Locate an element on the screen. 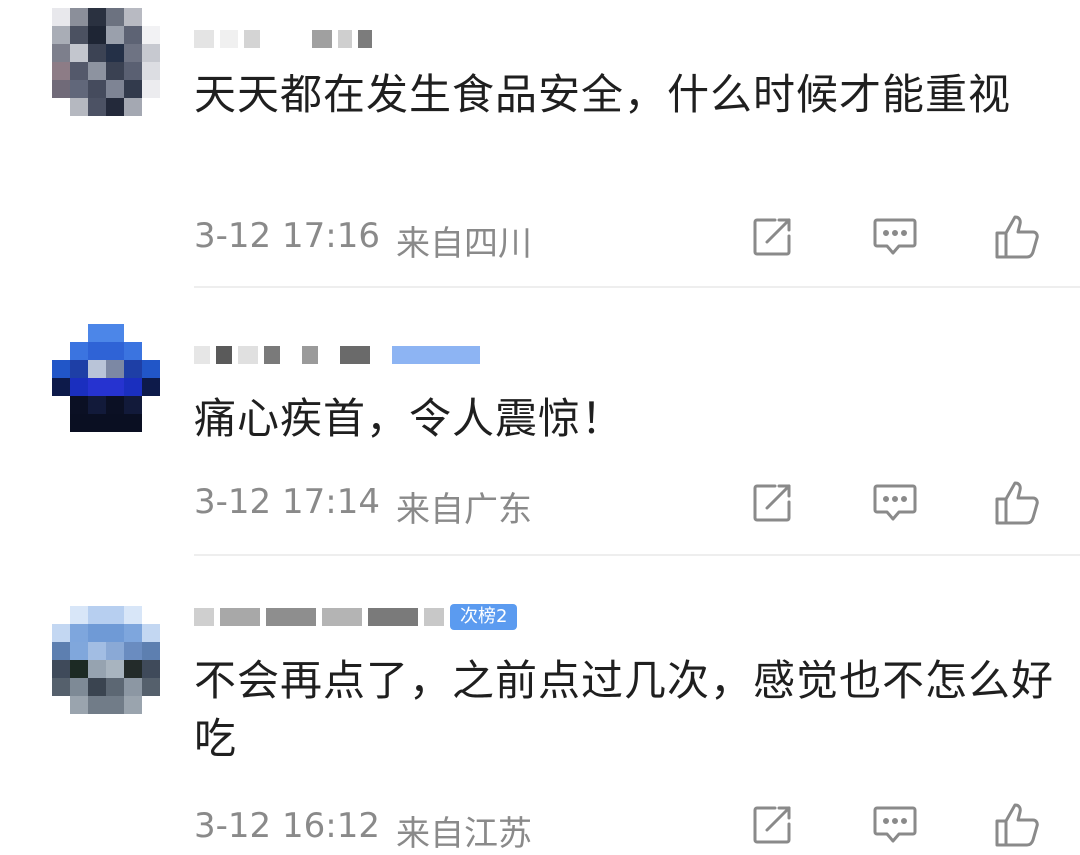 Image resolution: width=1080 pixels, height=855 pixels. comment-date: 3-12 17:14 is located at coordinates (287, 502).